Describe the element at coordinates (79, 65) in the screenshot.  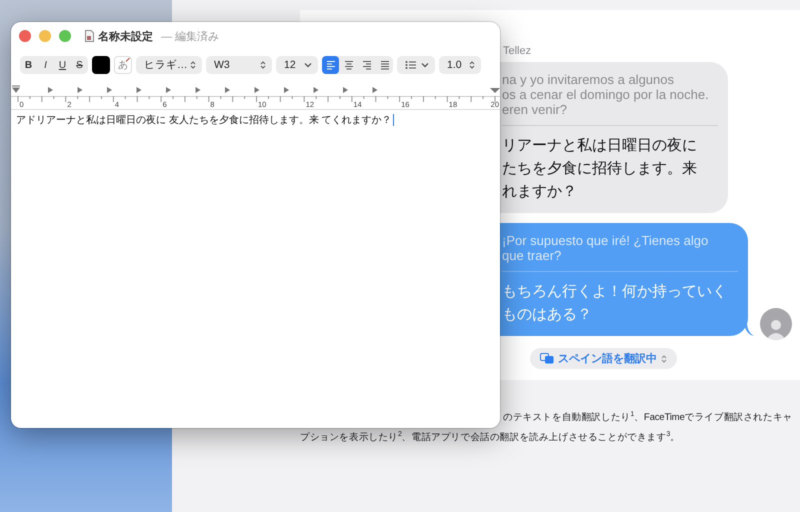
I see `strikethrough-button: S` at that location.